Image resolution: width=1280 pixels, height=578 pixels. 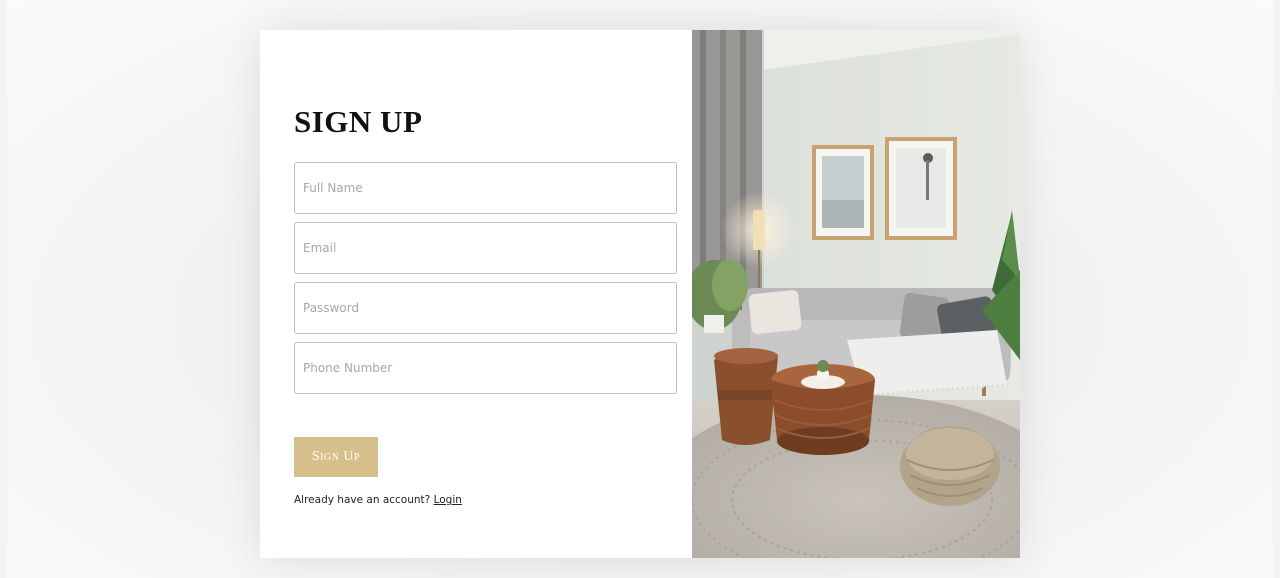 I want to click on login-link: Login, so click(x=448, y=500).